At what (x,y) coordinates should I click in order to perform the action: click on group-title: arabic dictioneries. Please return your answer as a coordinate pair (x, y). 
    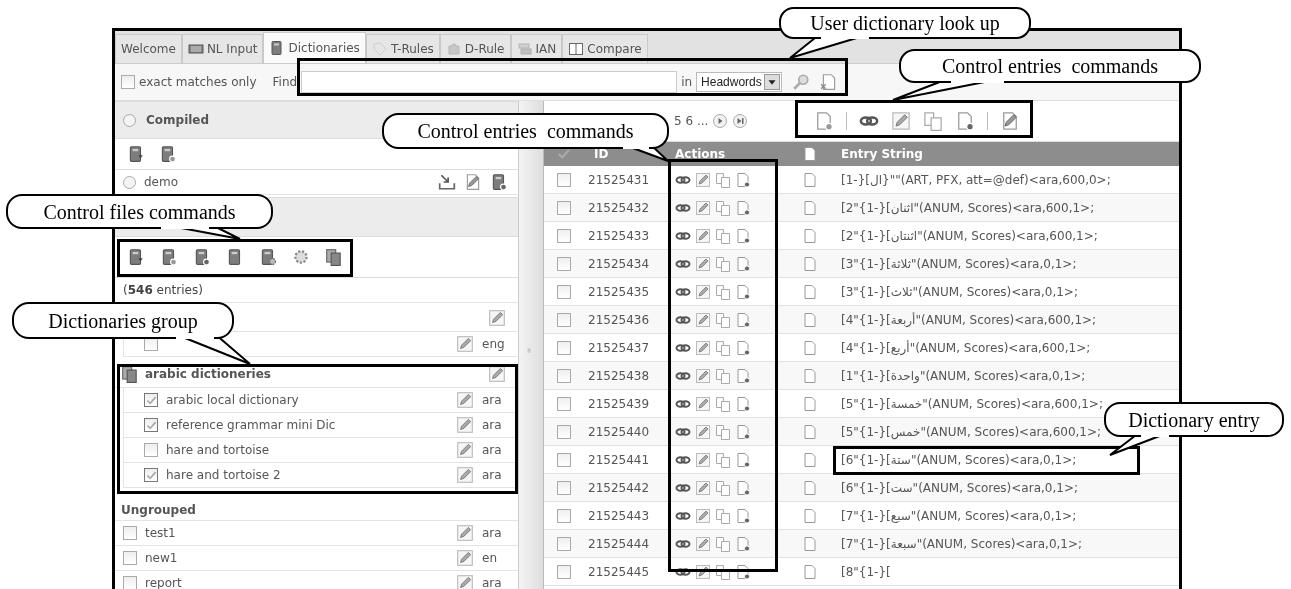
    Looking at the image, I should click on (208, 374).